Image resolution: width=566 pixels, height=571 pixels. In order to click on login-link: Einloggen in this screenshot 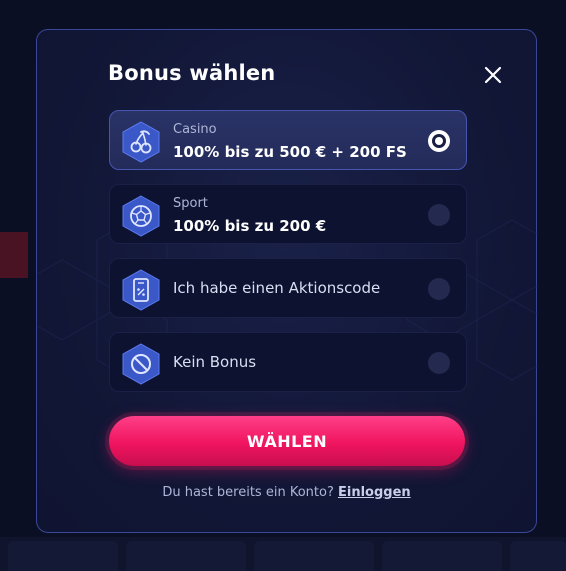, I will do `click(374, 492)`.